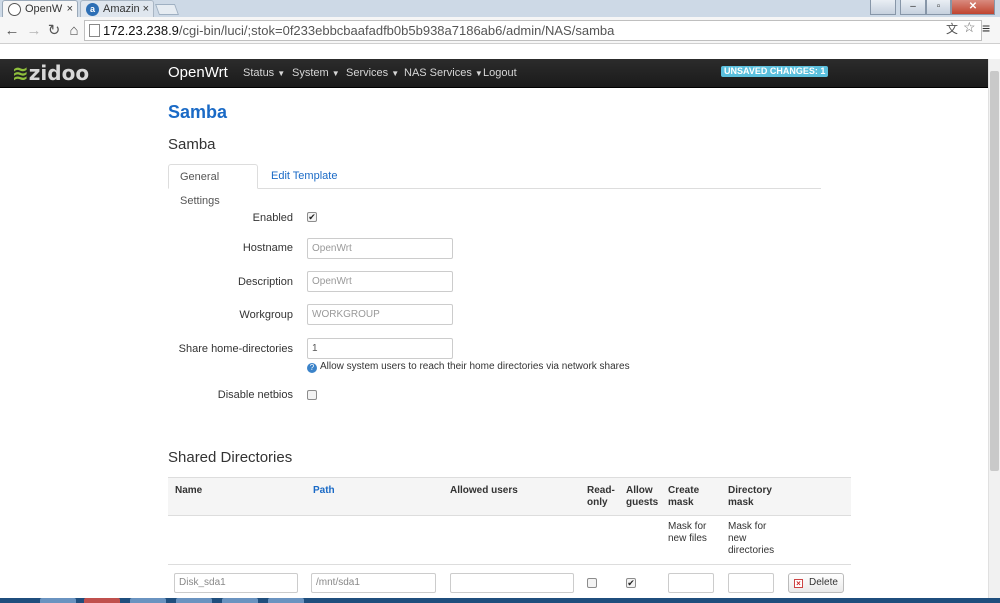  What do you see at coordinates (494, 185) in the screenshot?
I see `settings-tabs: General Settings Edit Template` at bounding box center [494, 185].